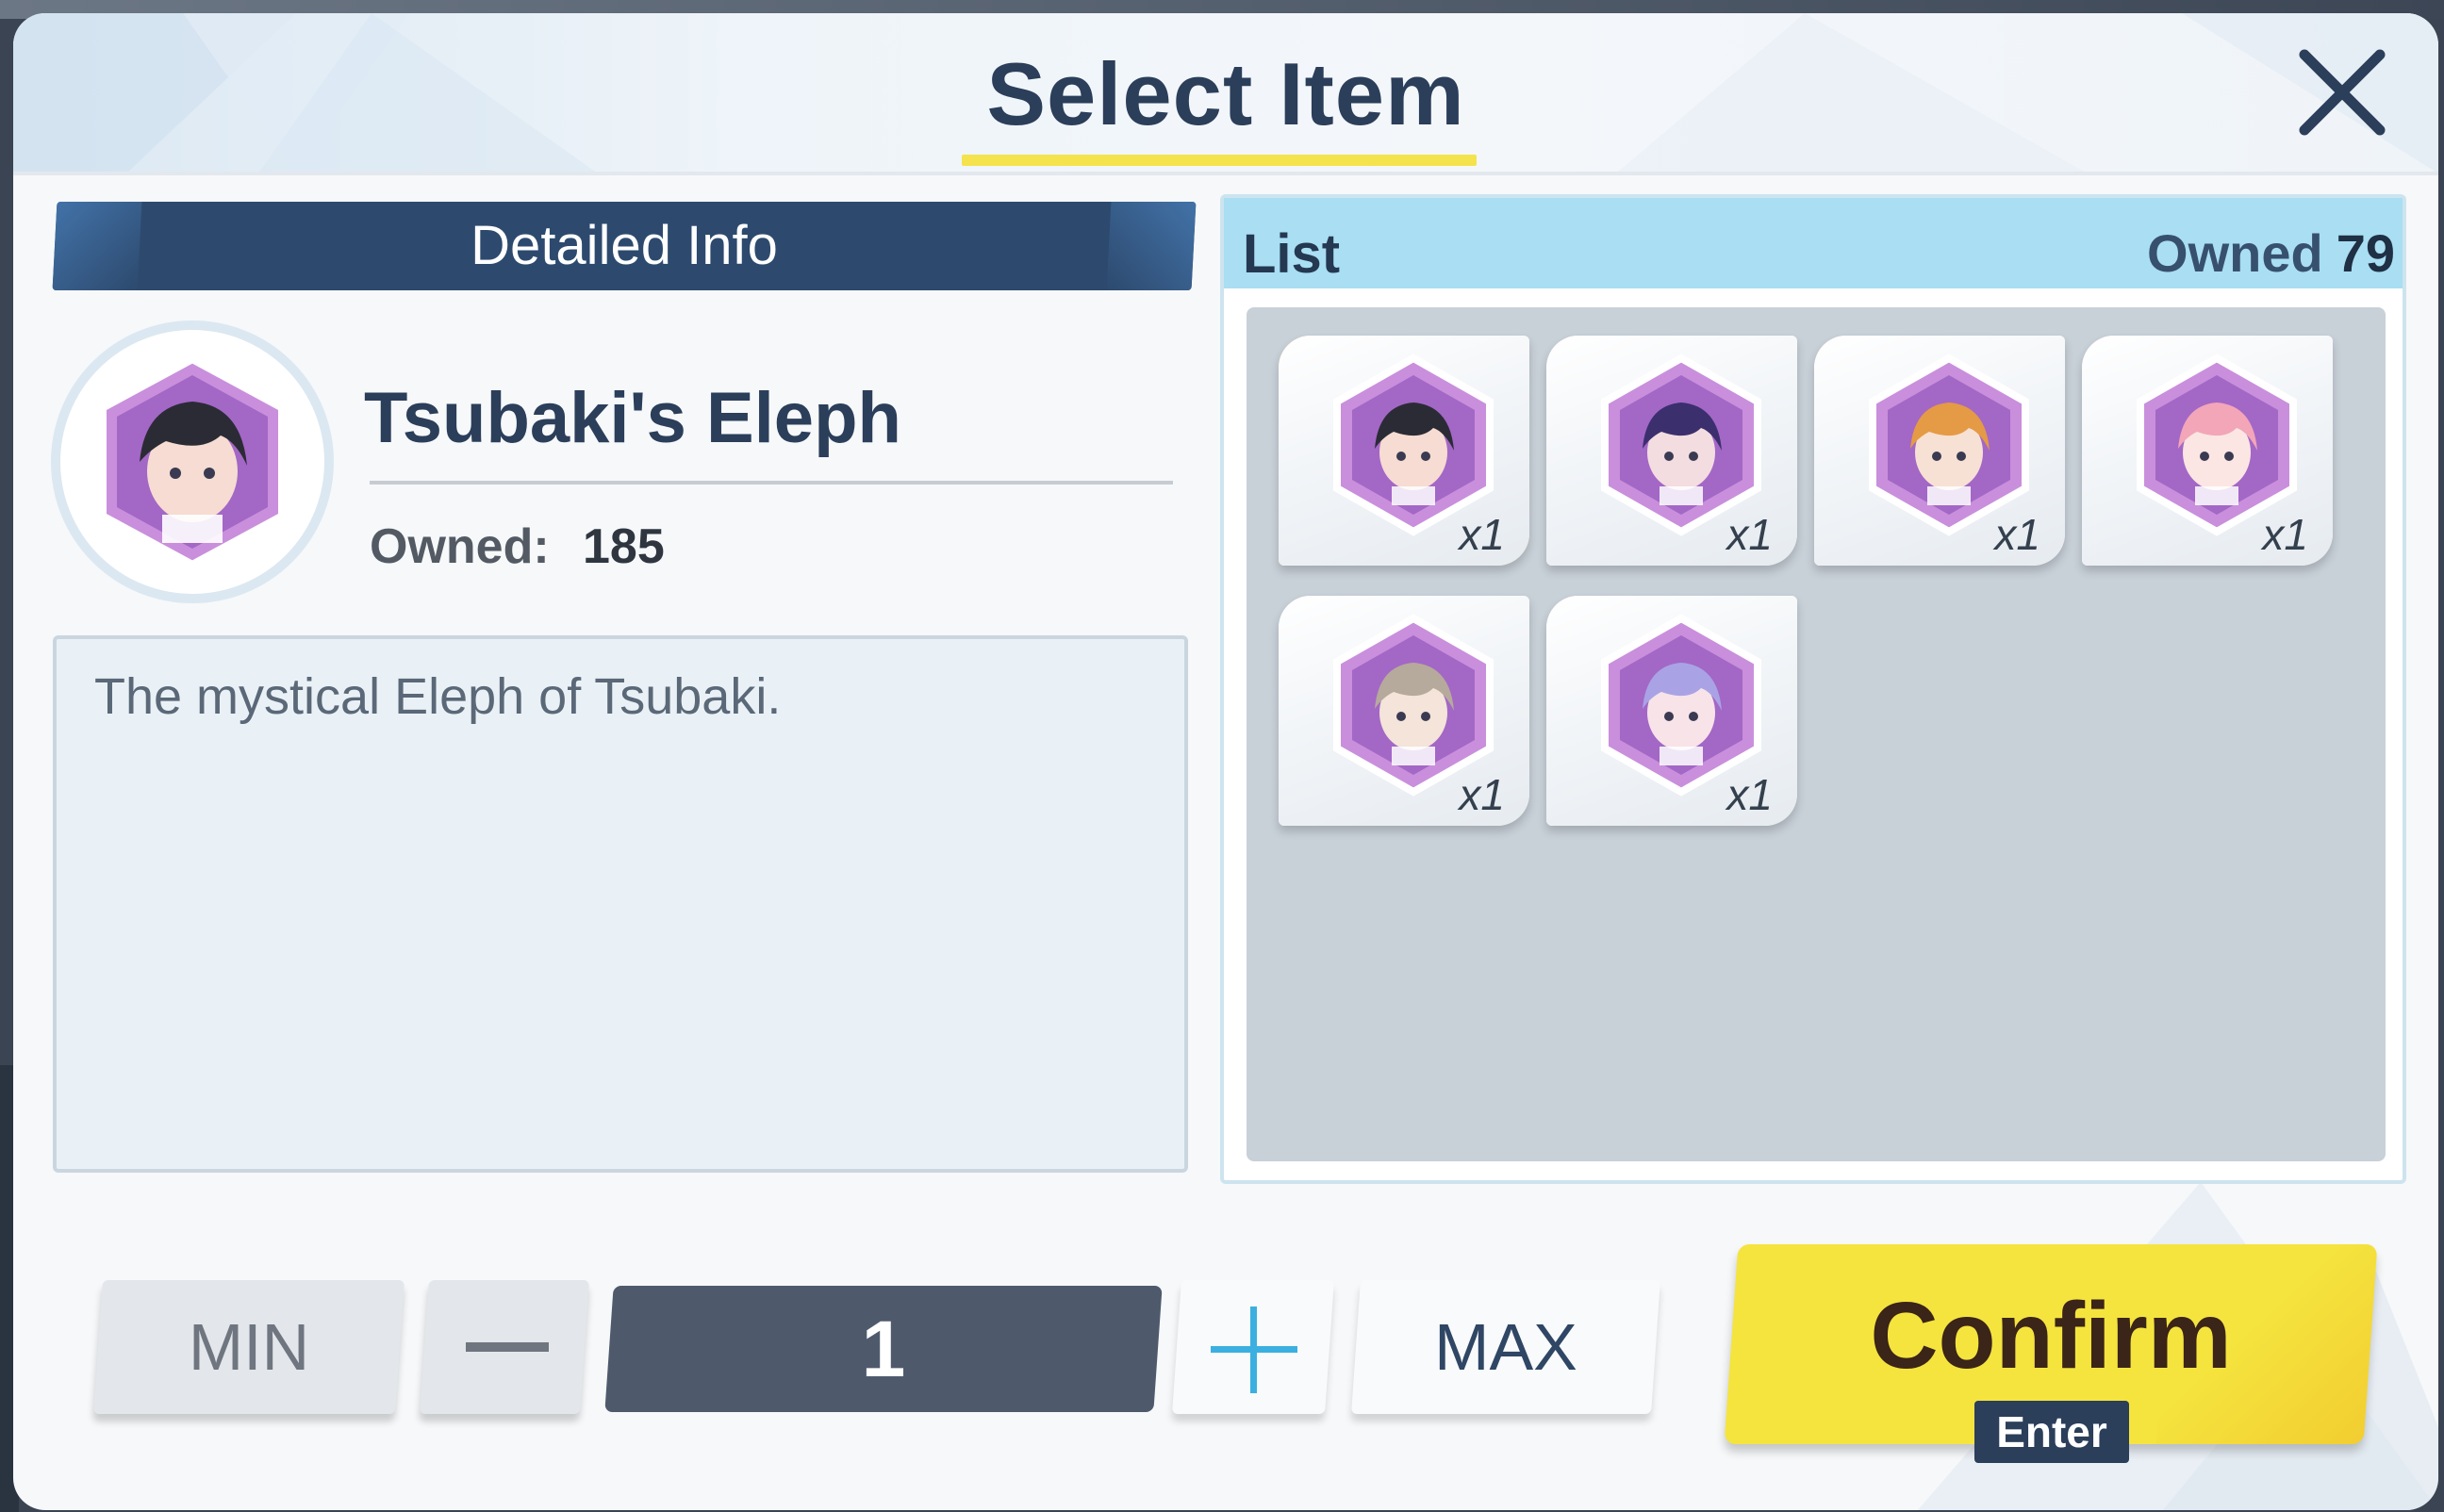  I want to click on detailed-info-label: Detailed Info, so click(624, 245).